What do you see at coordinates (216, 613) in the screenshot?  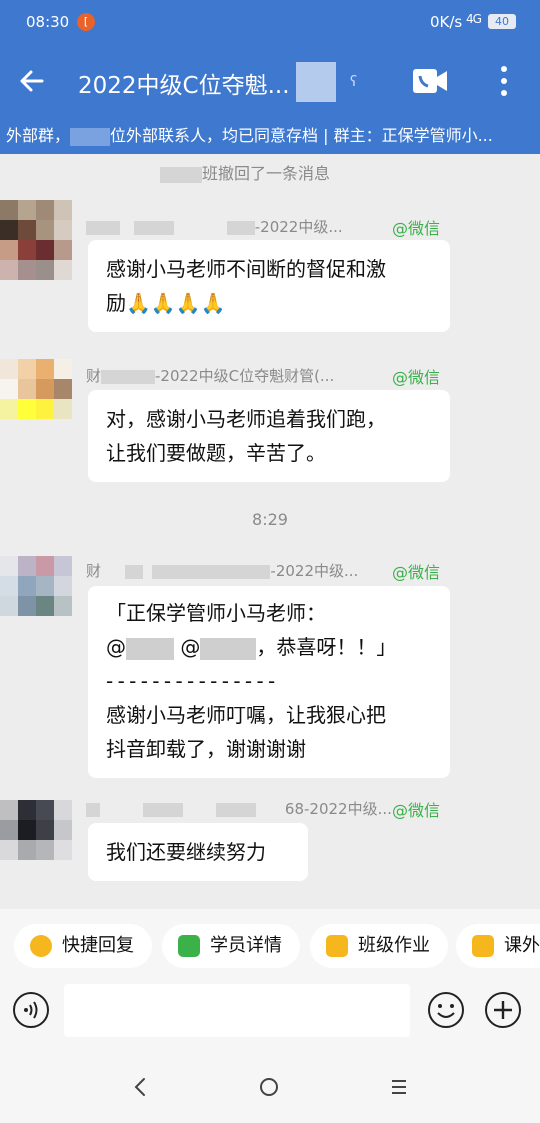 I see `quote-line: 「正保学管师小马老师：` at bounding box center [216, 613].